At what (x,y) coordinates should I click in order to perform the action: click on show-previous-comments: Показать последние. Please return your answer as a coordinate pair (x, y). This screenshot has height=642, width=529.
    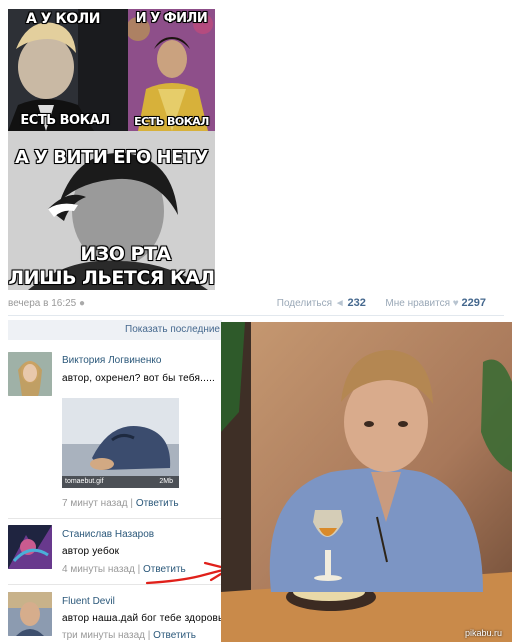
    Looking at the image, I should click on (115, 330).